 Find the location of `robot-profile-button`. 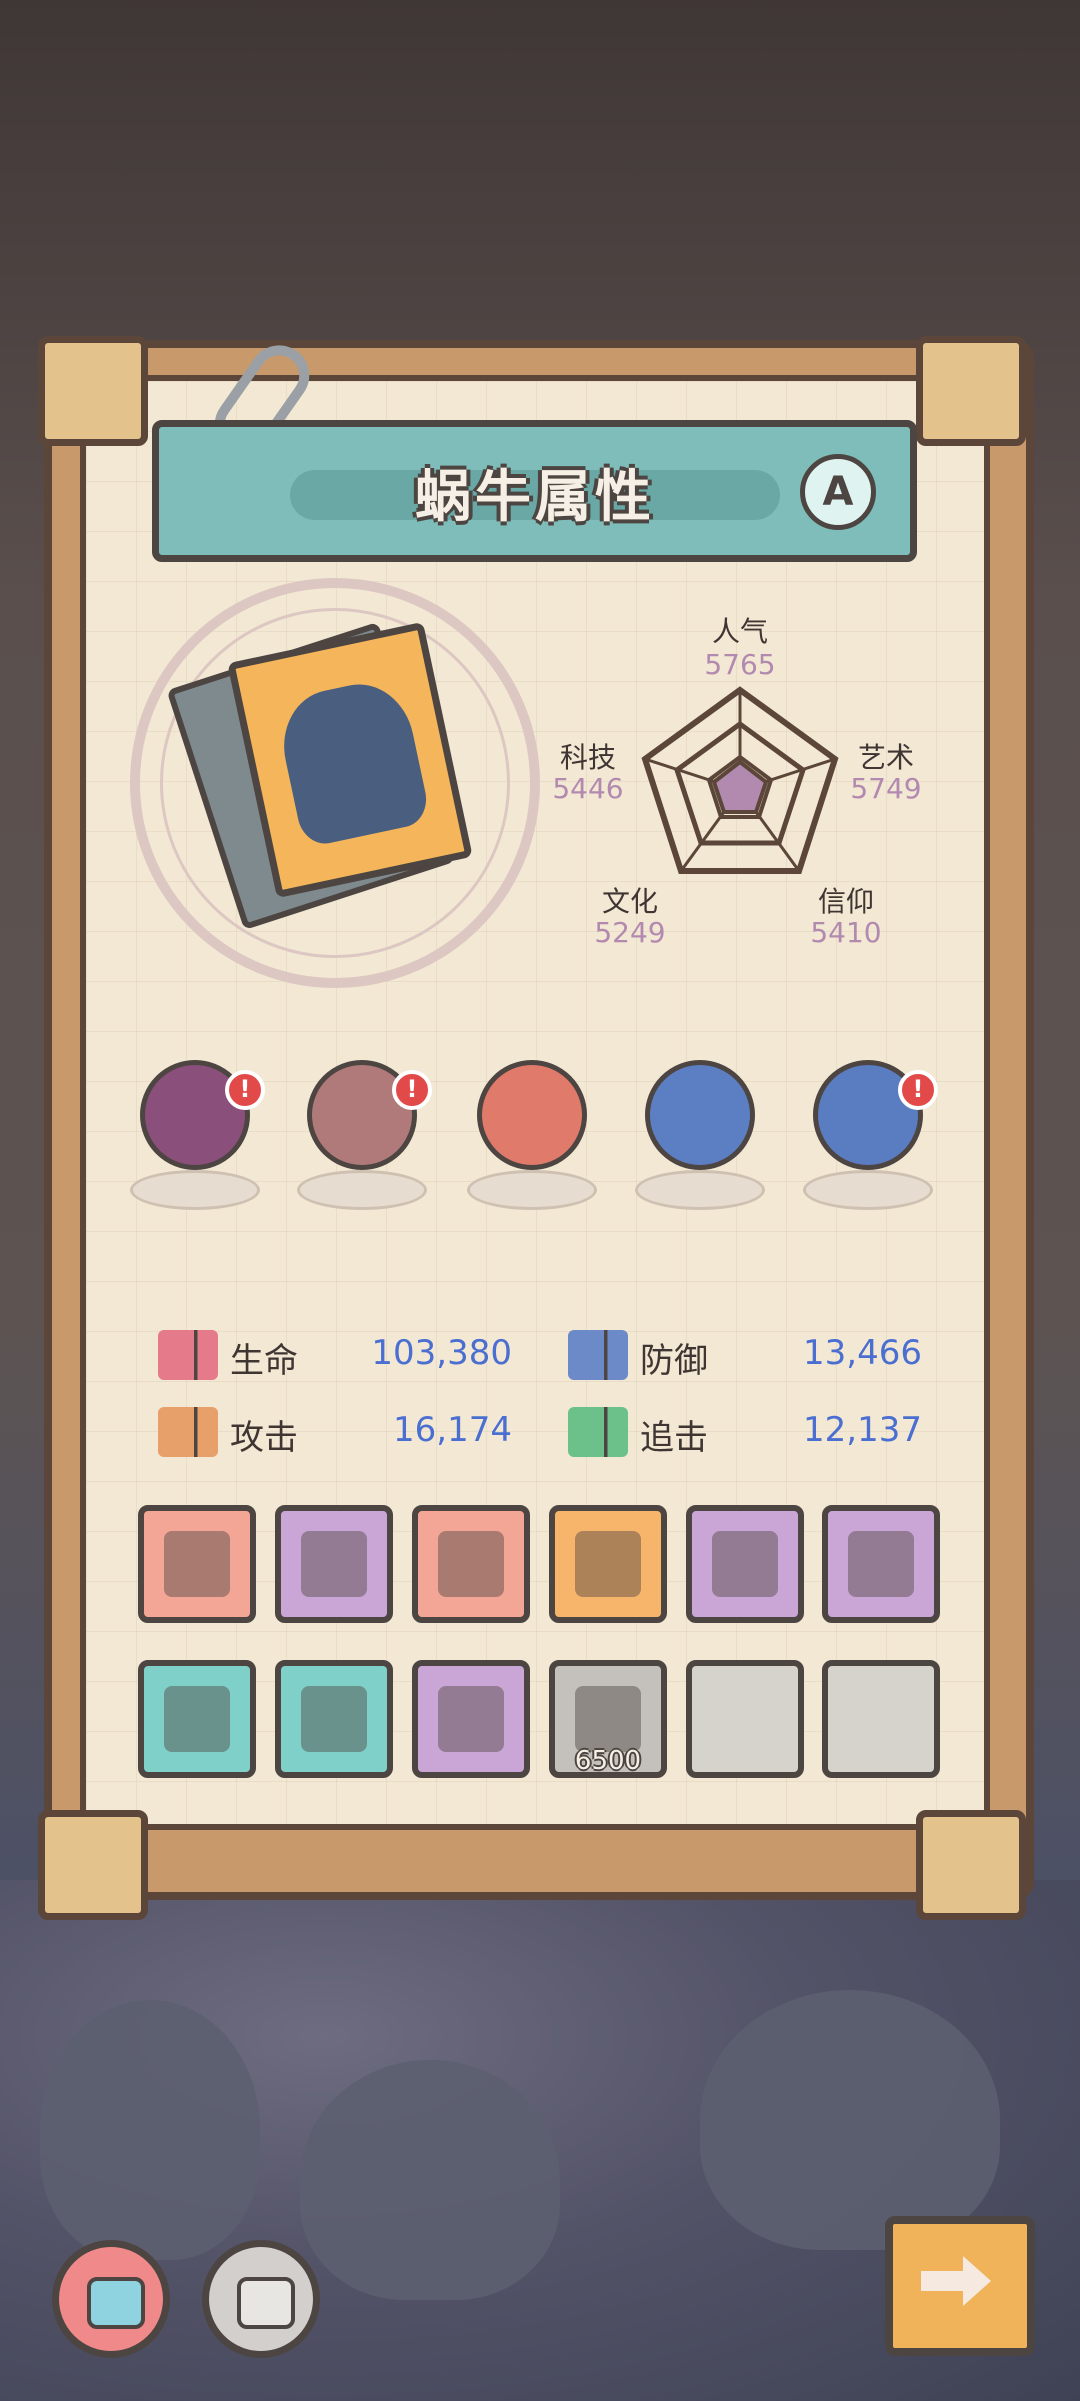

robot-profile-button is located at coordinates (261, 2299).